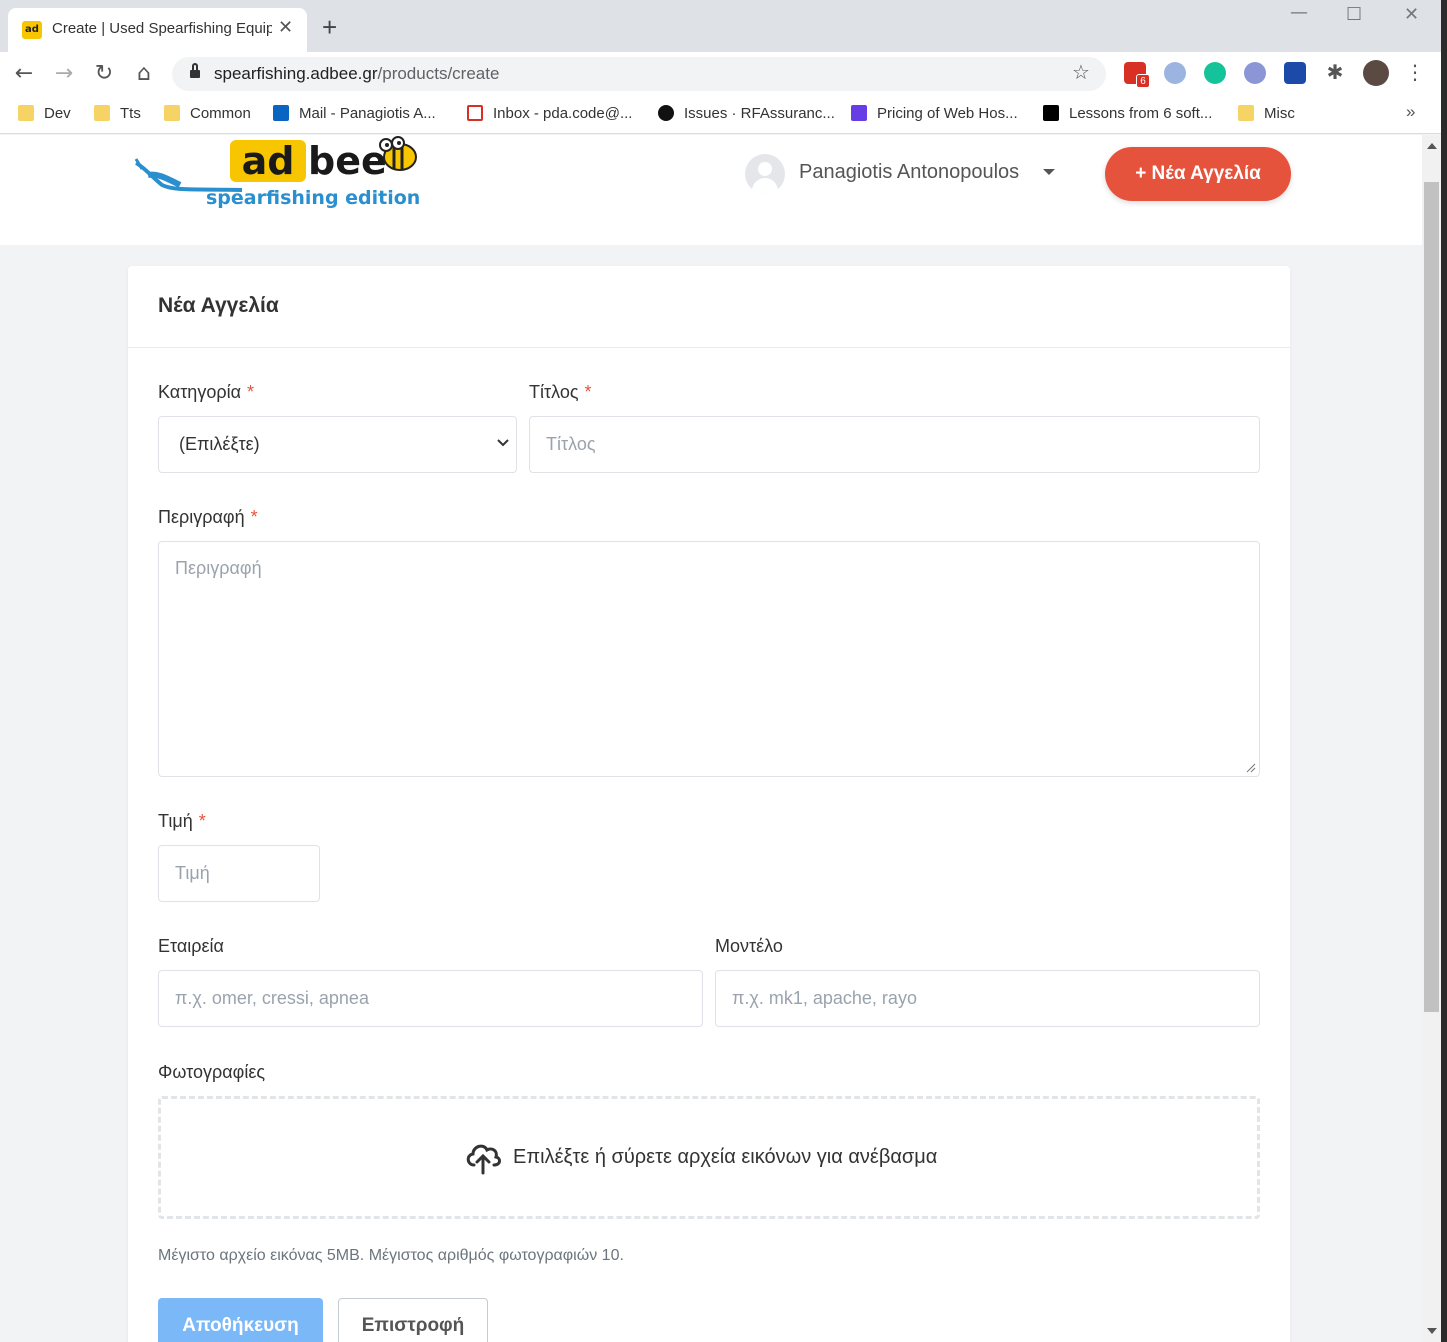 The image size is (1447, 1342). Describe the element at coordinates (1410, 112) in the screenshot. I see `more-bookmarks-icon: »` at that location.